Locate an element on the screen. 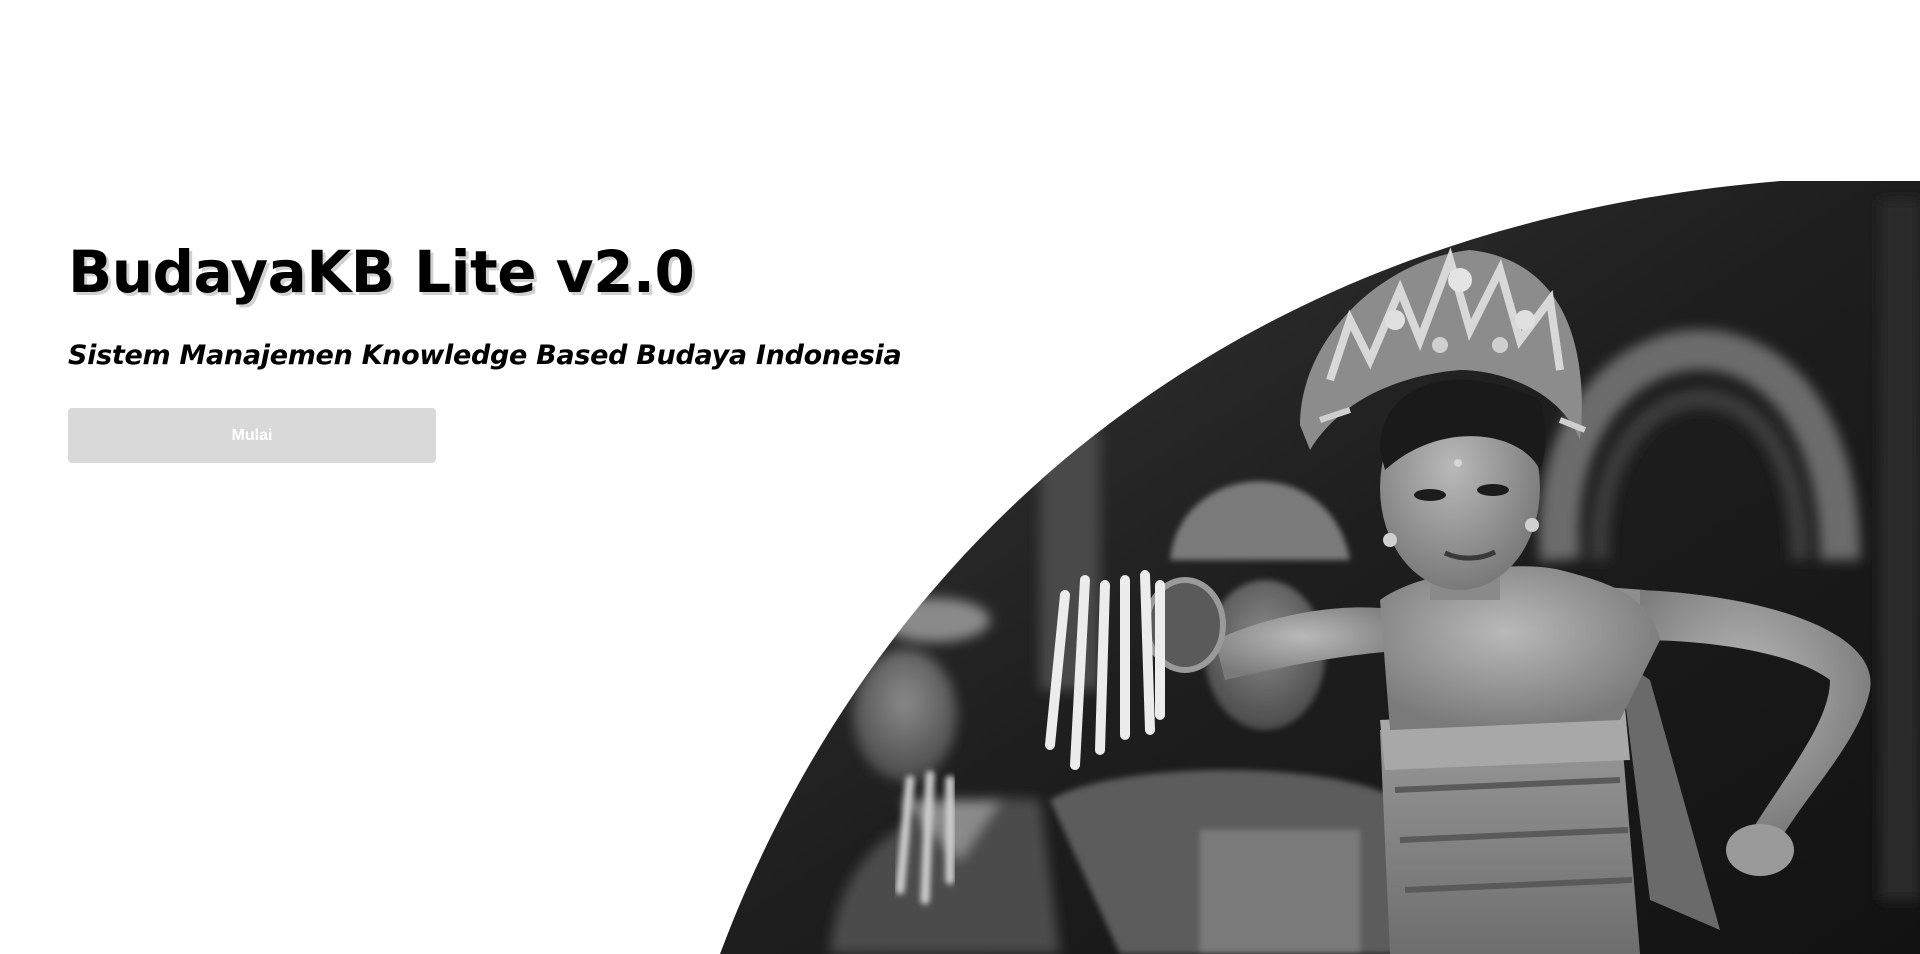 Image resolution: width=1920 pixels, height=954 pixels. start-button: Mulai is located at coordinates (252, 435).